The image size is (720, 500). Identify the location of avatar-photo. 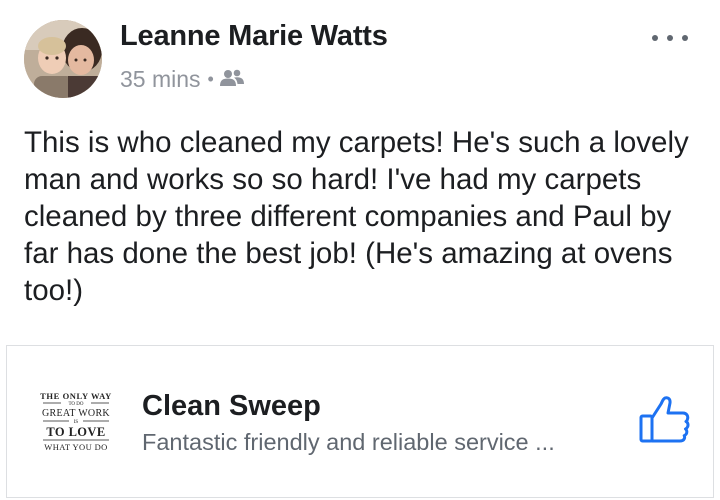
(63, 59).